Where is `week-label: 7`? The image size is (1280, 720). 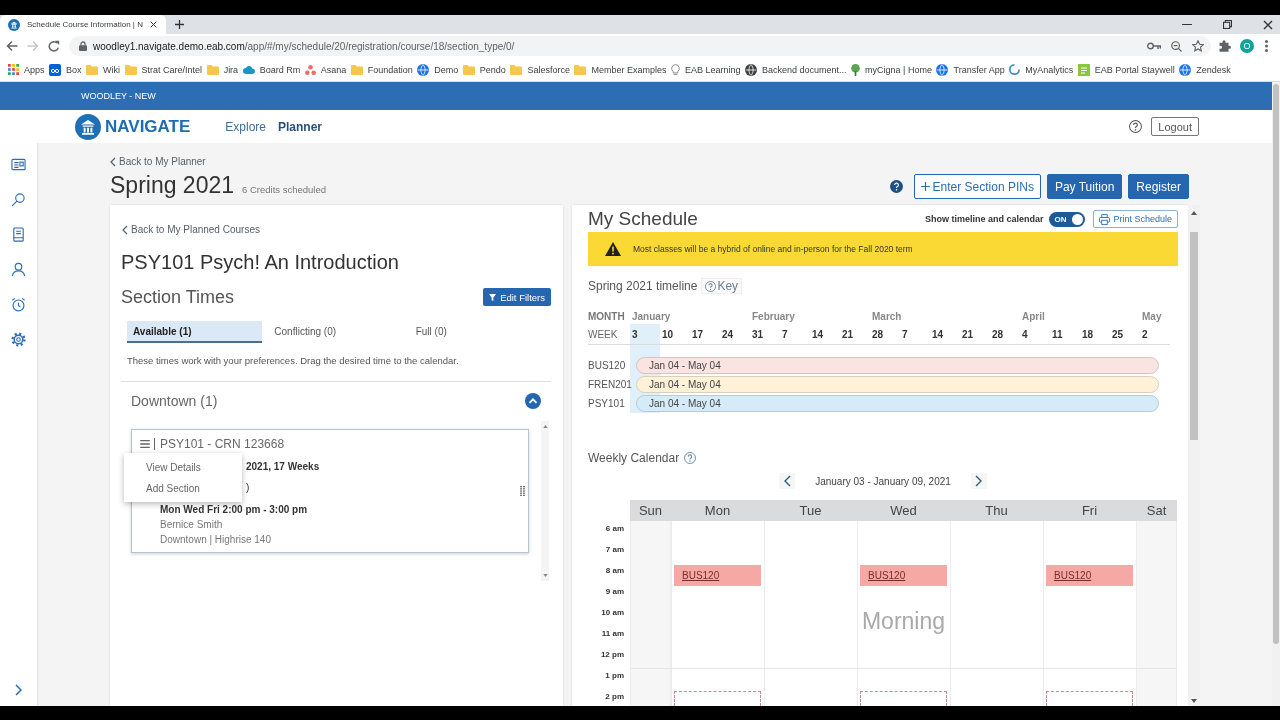
week-label: 7 is located at coordinates (785, 334).